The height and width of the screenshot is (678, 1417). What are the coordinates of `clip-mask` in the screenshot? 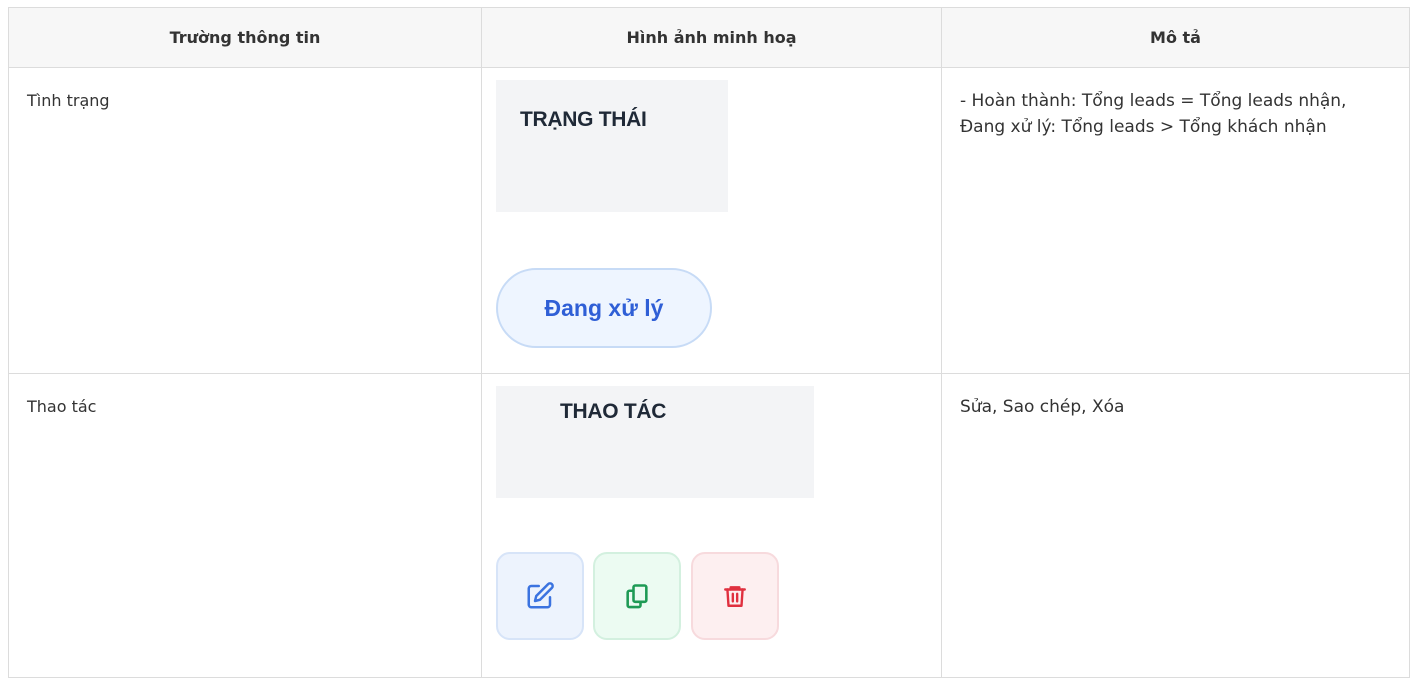 It's located at (489, 599).